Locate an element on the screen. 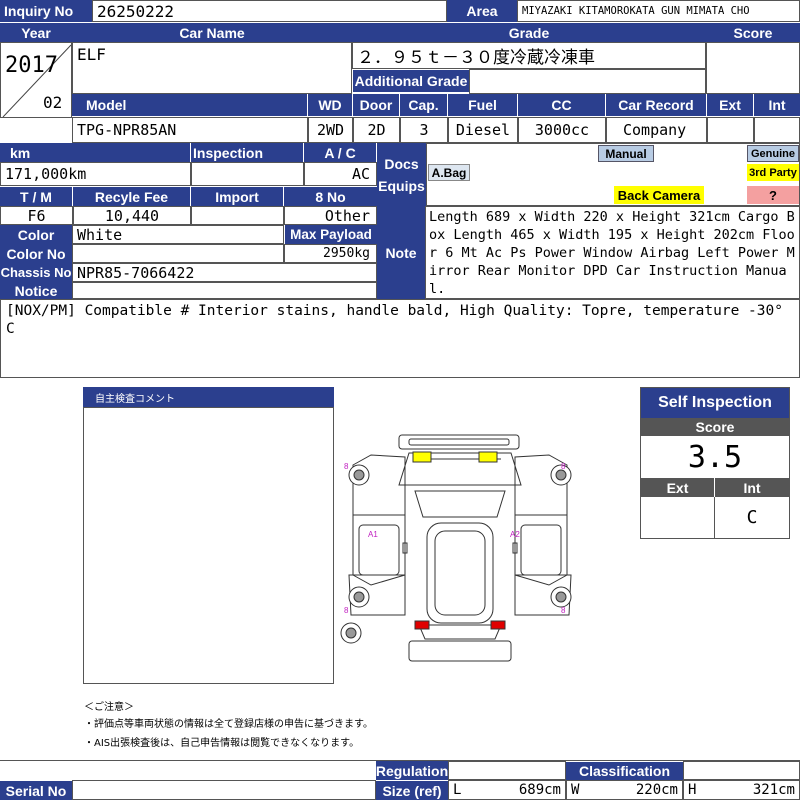  ac-value: AC is located at coordinates (340, 174).